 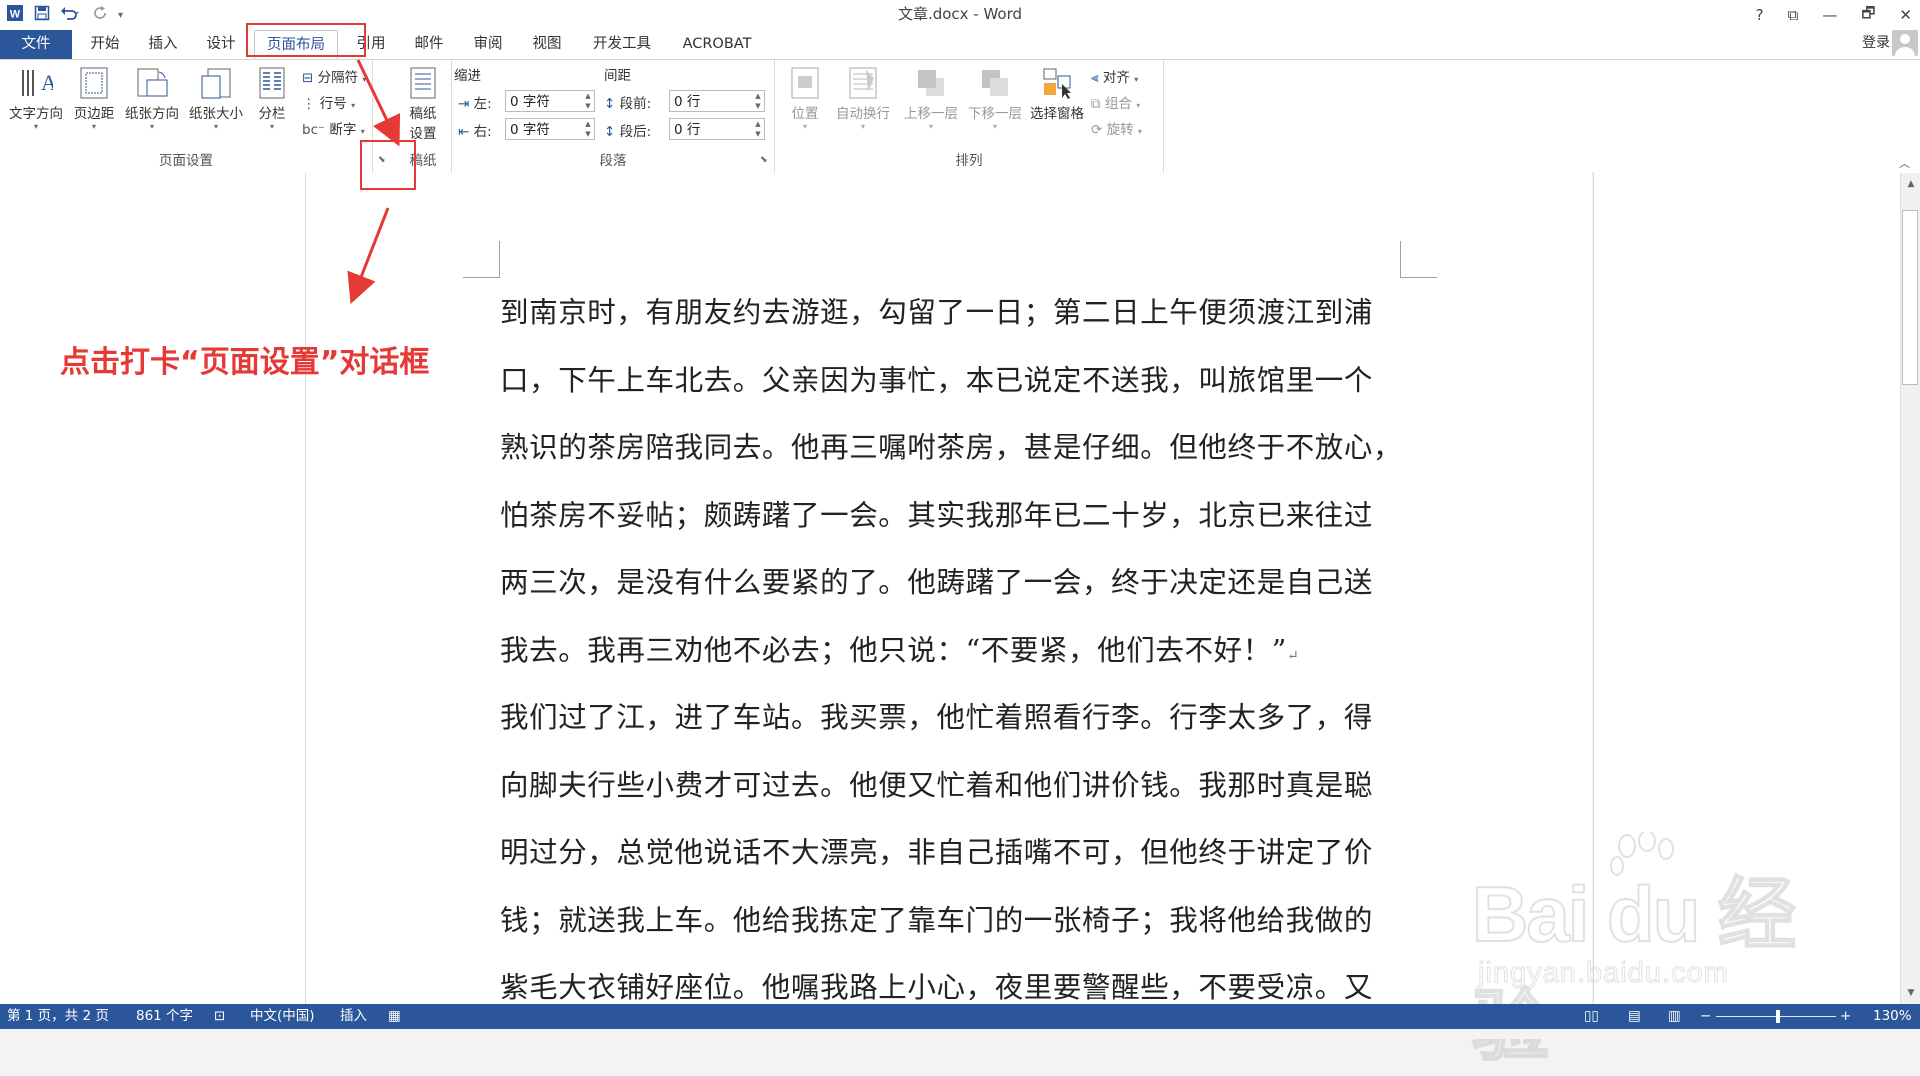 I want to click on annotation-text: 点击打卡“页面设置”对话框, so click(x=245, y=362).